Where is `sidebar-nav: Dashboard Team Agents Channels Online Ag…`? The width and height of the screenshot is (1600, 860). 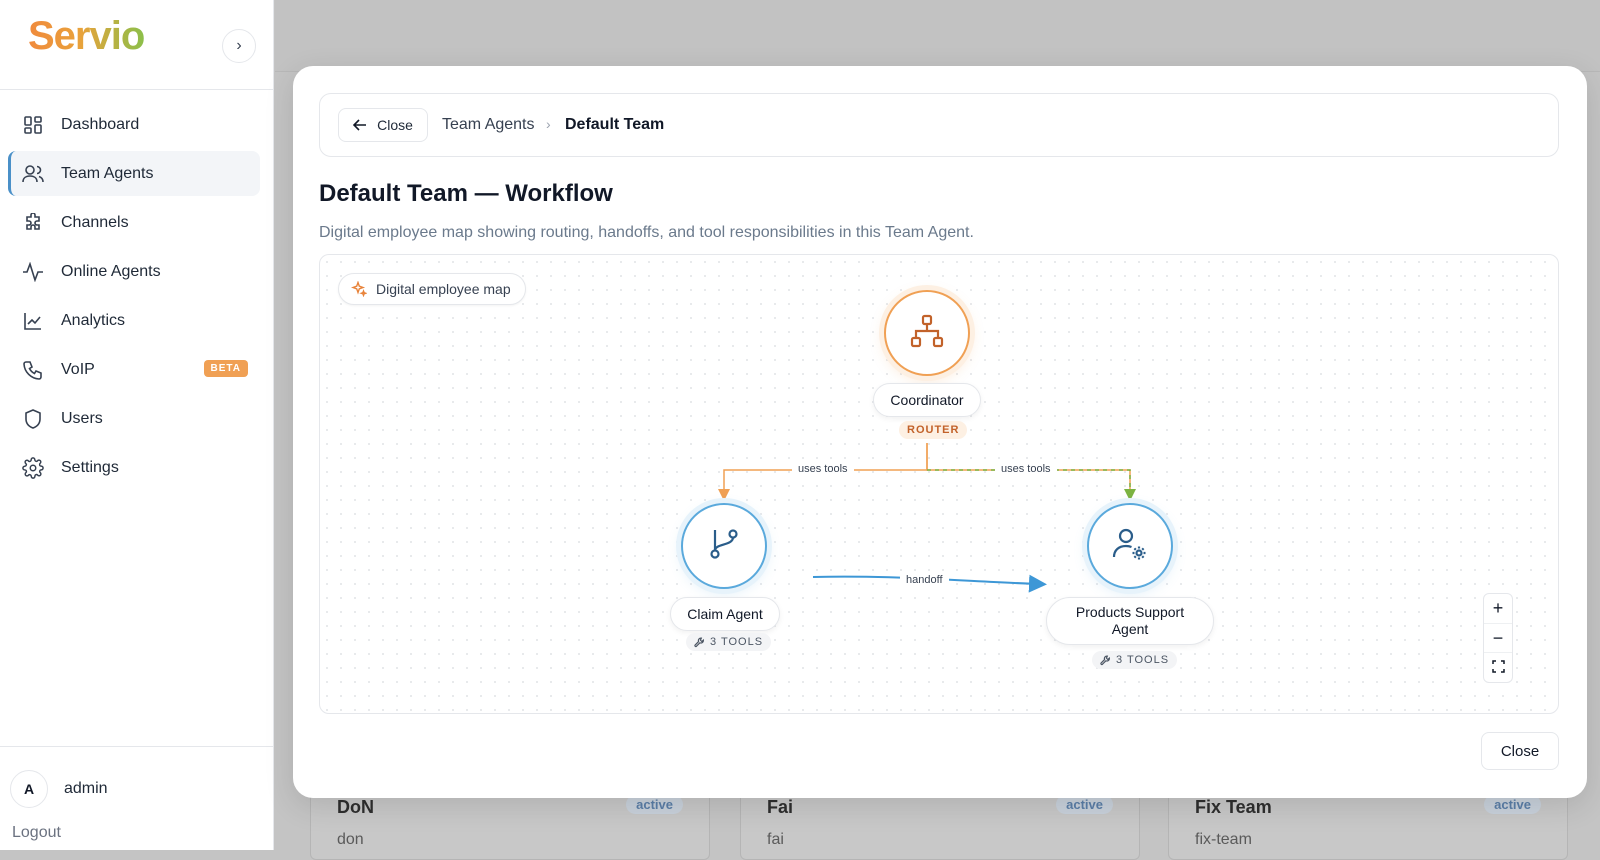 sidebar-nav: Dashboard Team Agents Channels Online Ag… is located at coordinates (134, 298).